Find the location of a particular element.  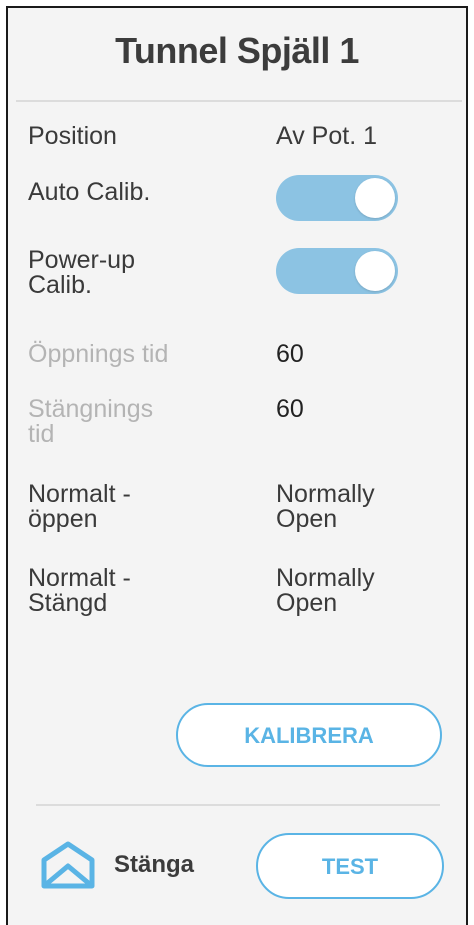

page-title: Tunnel Spjäll 1 is located at coordinates (237, 50).